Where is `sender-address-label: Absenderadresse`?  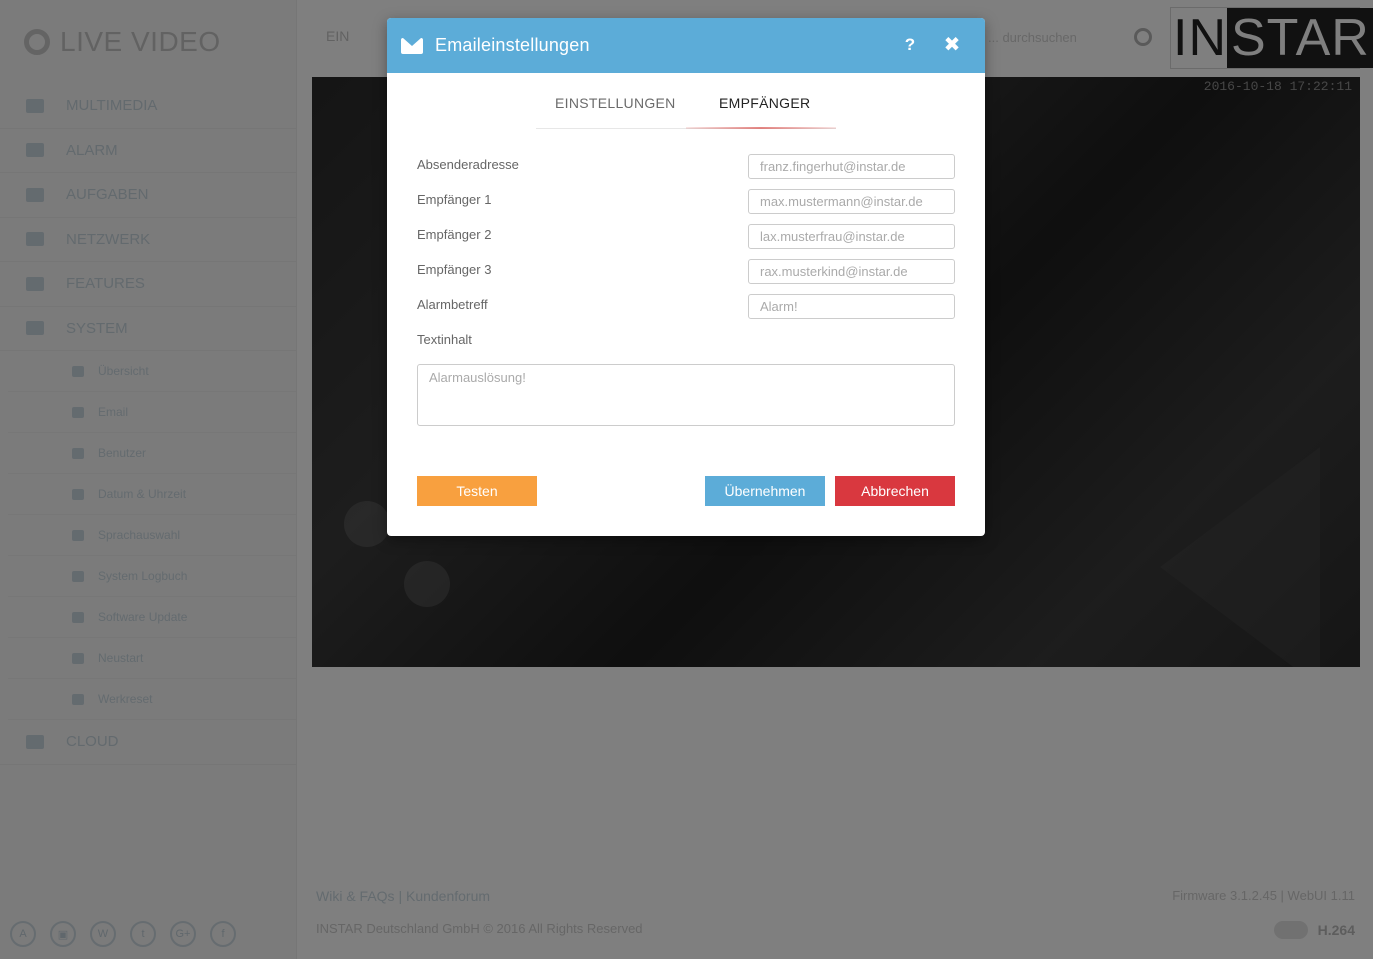
sender-address-label: Absenderadresse is located at coordinates (468, 164).